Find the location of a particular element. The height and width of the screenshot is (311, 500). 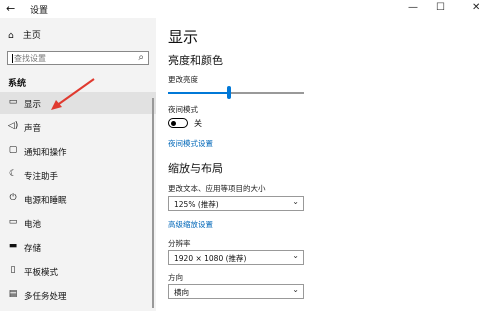

sidebar-item-label: 多任务处理 is located at coordinates (45, 297).